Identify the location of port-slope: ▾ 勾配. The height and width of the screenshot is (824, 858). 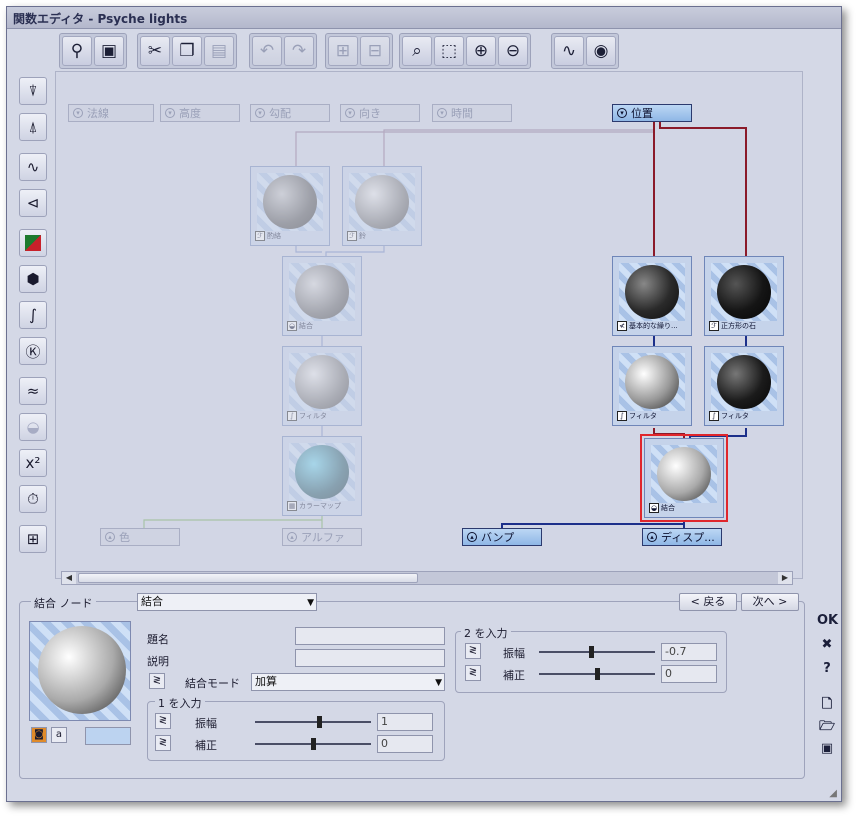
(290, 113).